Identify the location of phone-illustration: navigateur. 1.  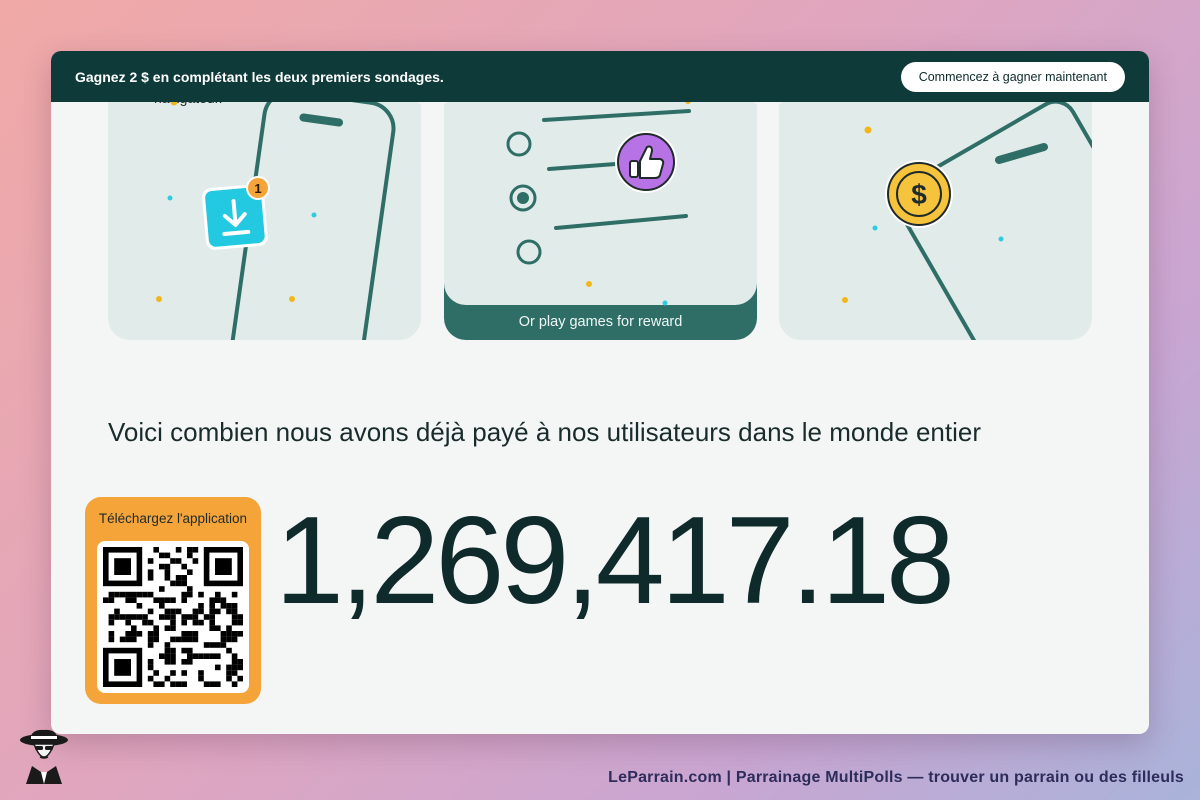
(287, 205).